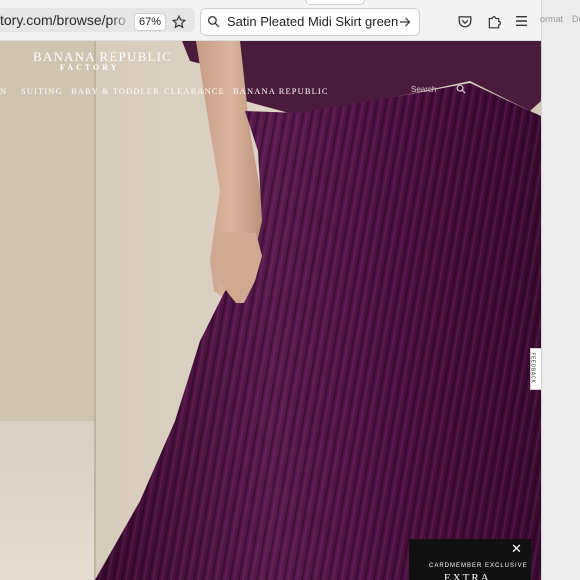 The height and width of the screenshot is (580, 580). I want to click on nav-item-clearance: CLEARANCE, so click(194, 91).